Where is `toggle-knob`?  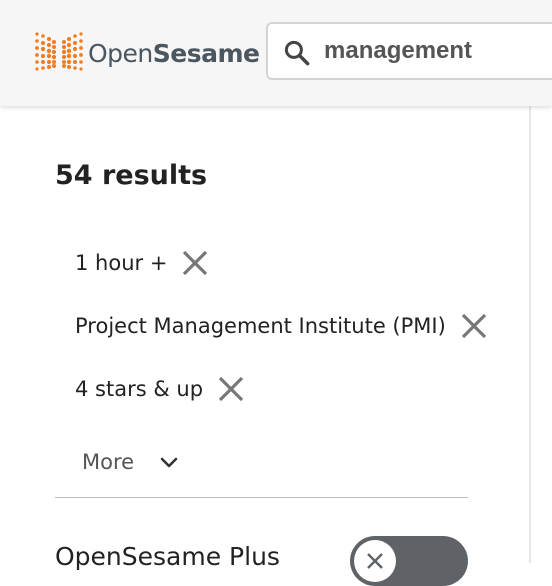 toggle-knob is located at coordinates (375, 561).